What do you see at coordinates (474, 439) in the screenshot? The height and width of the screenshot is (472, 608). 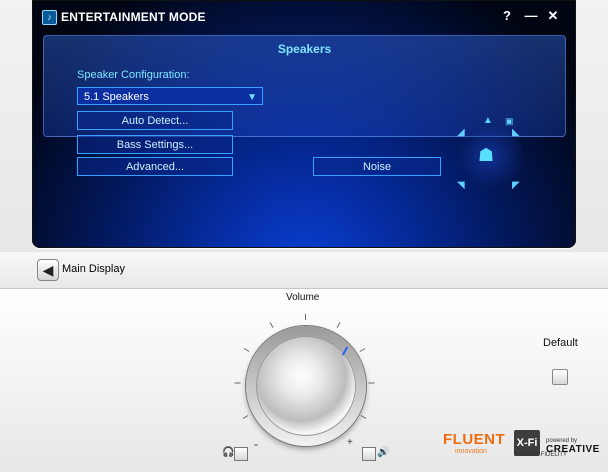 I see `fluent-logo: FLUENT` at bounding box center [474, 439].